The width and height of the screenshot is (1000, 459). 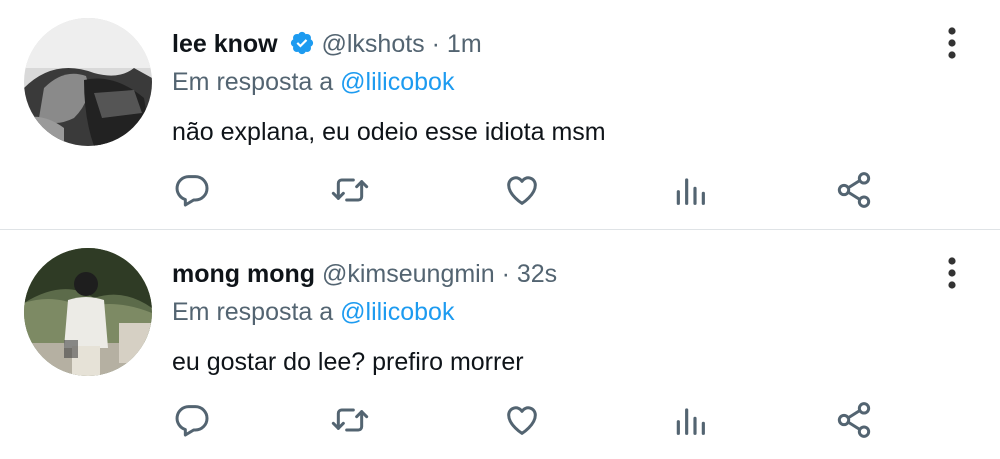 What do you see at coordinates (243, 274) in the screenshot?
I see `display-name: mong mong` at bounding box center [243, 274].